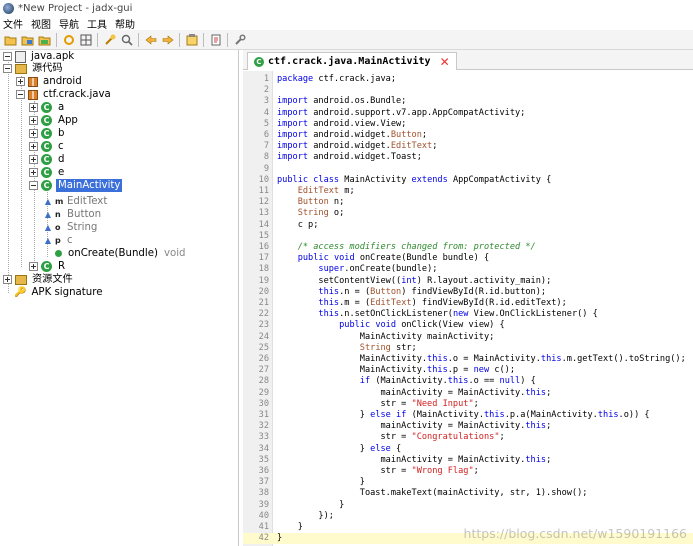 This screenshot has width=693, height=546. Describe the element at coordinates (468, 101) in the screenshot. I see `code-line: 3 import android.os.Bundle;` at that location.